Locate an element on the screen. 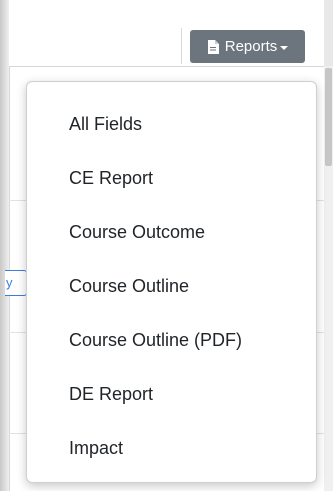 Image resolution: width=333 pixels, height=491 pixels. reports-button-label: Reports is located at coordinates (251, 46).